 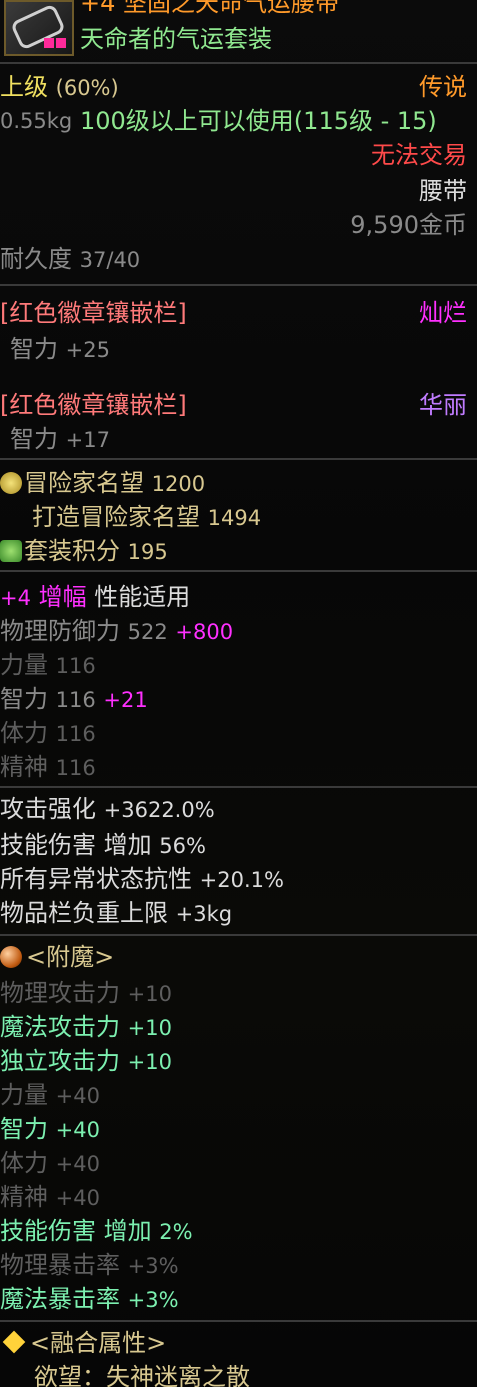 What do you see at coordinates (419, 155) in the screenshot?
I see `trade-status: 无法交易` at bounding box center [419, 155].